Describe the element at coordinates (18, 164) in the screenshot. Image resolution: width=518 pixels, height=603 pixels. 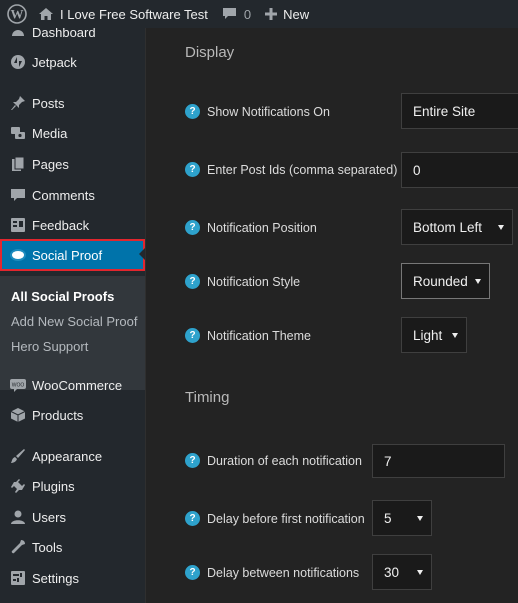
I see `pages-icon` at that location.